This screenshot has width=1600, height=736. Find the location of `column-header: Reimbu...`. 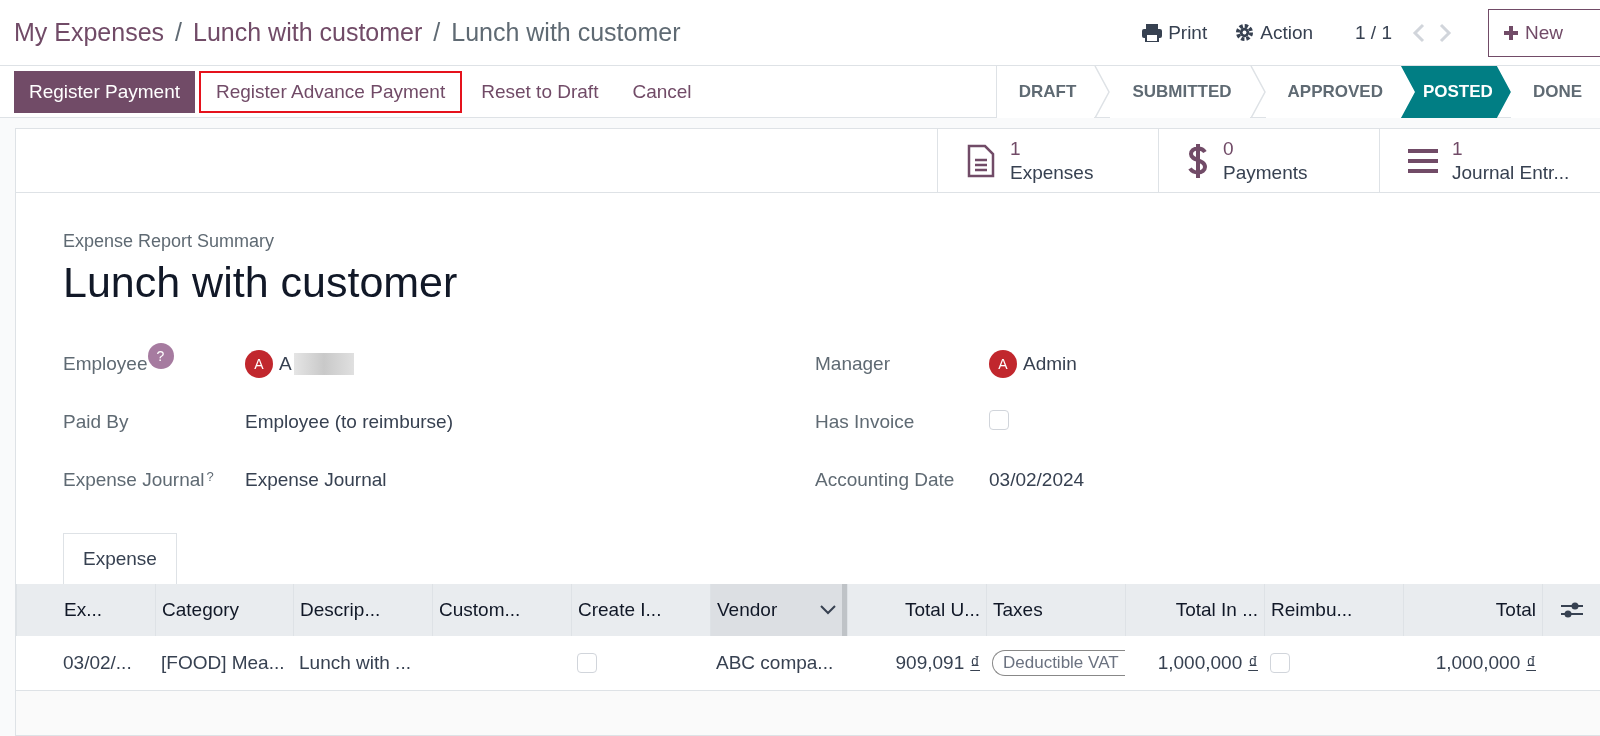

column-header: Reimbu... is located at coordinates (1333, 610).